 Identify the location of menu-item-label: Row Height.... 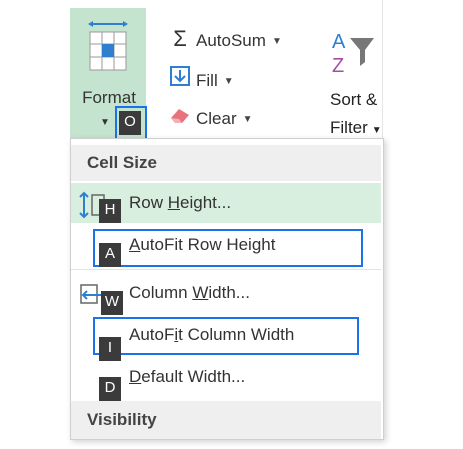
(180, 202).